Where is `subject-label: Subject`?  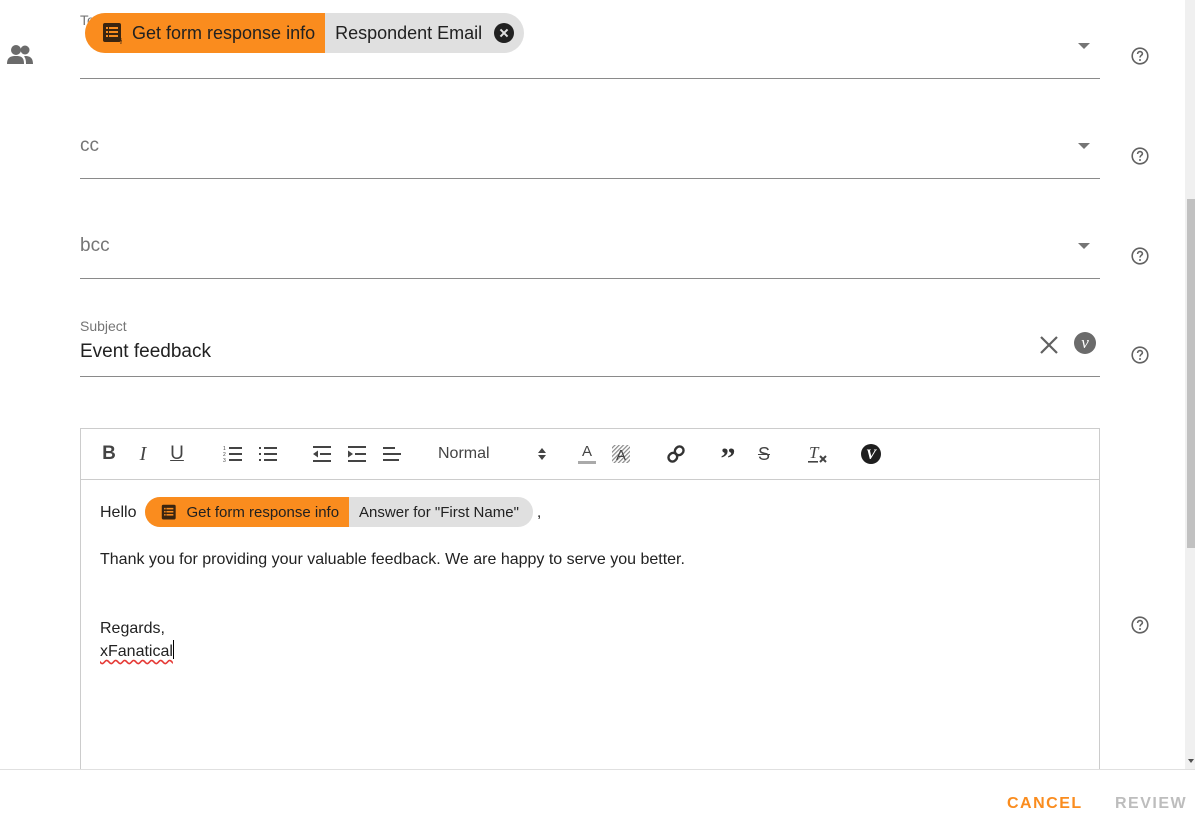
subject-label: Subject is located at coordinates (103, 326).